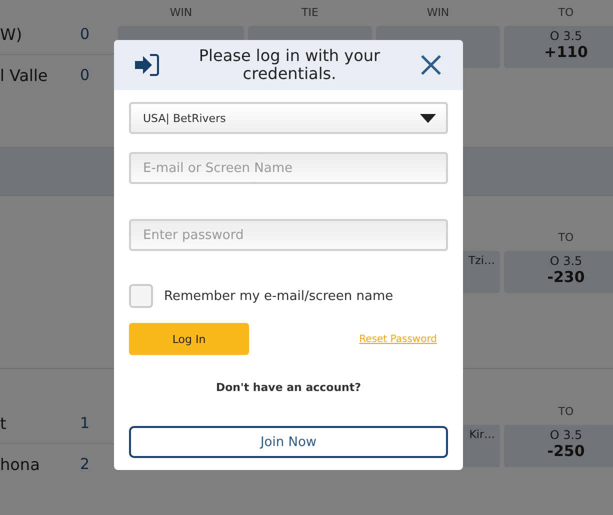 The height and width of the screenshot is (515, 613). Describe the element at coordinates (20, 464) in the screenshot. I see `team-name: hona` at that location.